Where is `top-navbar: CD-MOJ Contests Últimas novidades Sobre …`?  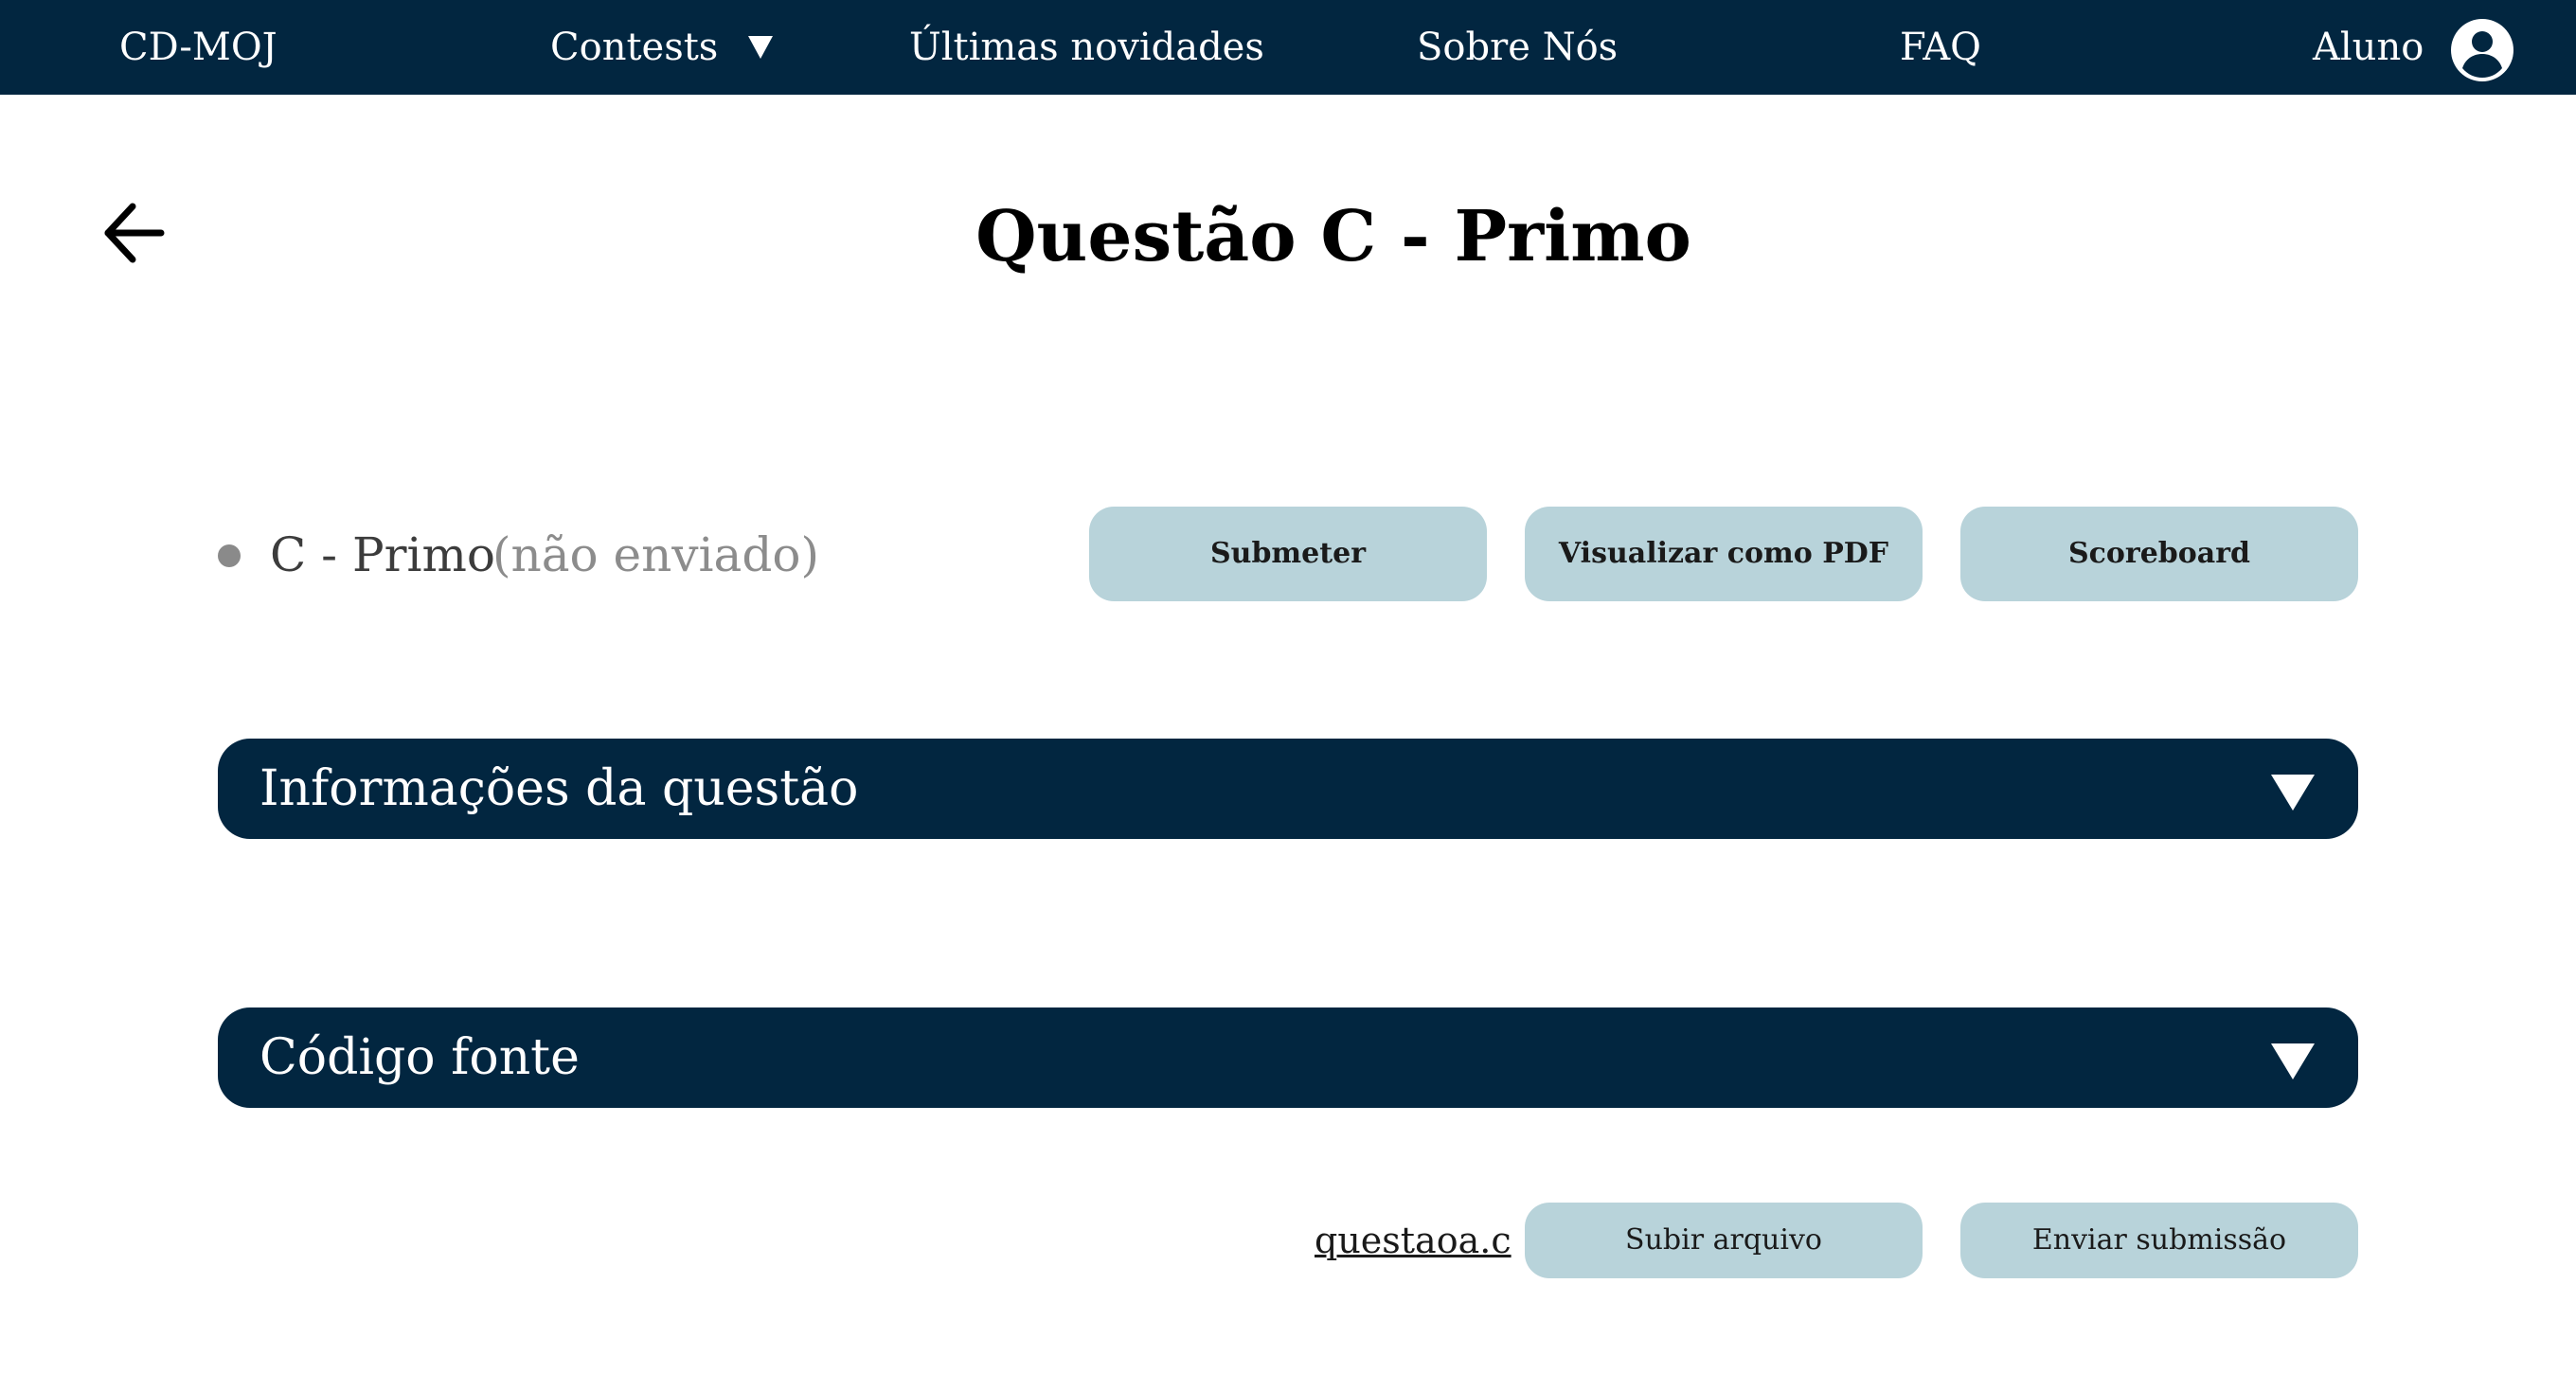
top-navbar: CD-MOJ Contests Últimas novidades Sobre … is located at coordinates (1288, 47).